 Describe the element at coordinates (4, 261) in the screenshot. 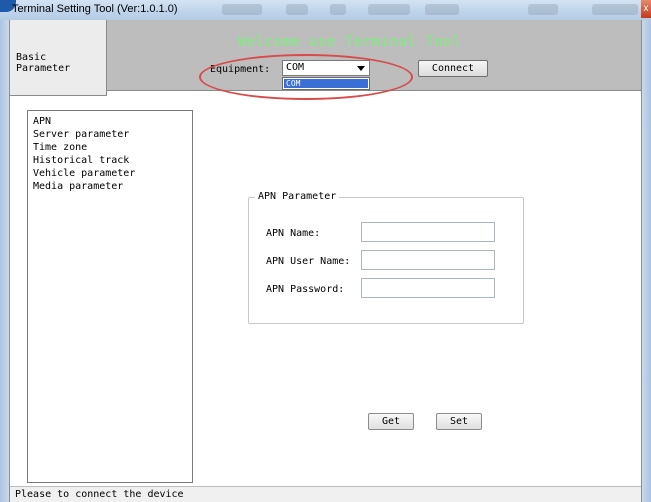

I see `window-left-border` at that location.